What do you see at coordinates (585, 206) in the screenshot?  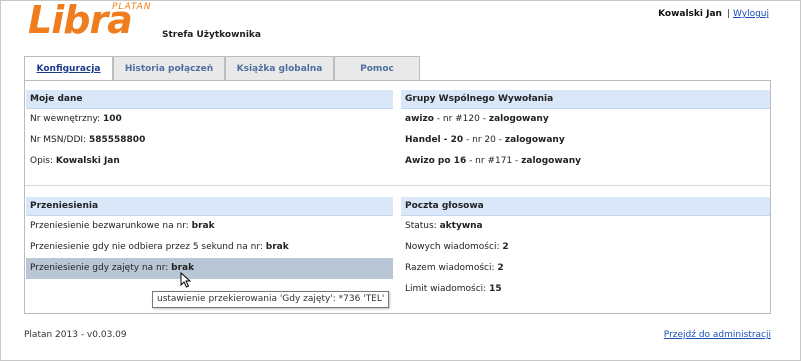 I see `poczta-title: Poczta głosowa` at bounding box center [585, 206].